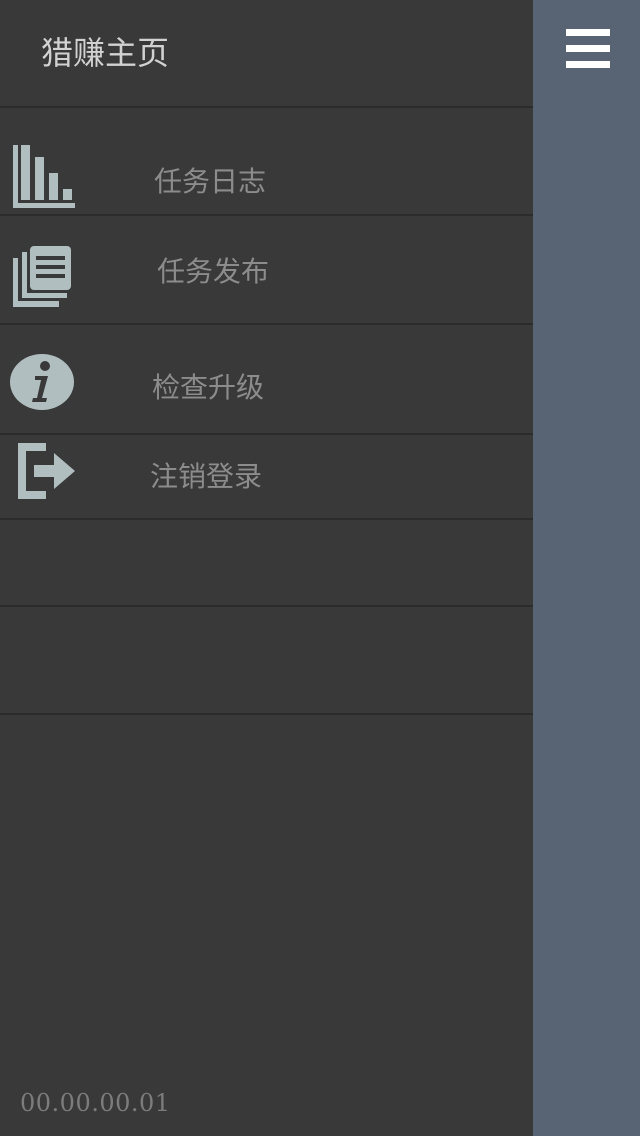 This screenshot has width=640, height=1136. I want to click on bar-chart-icon, so click(44, 176).